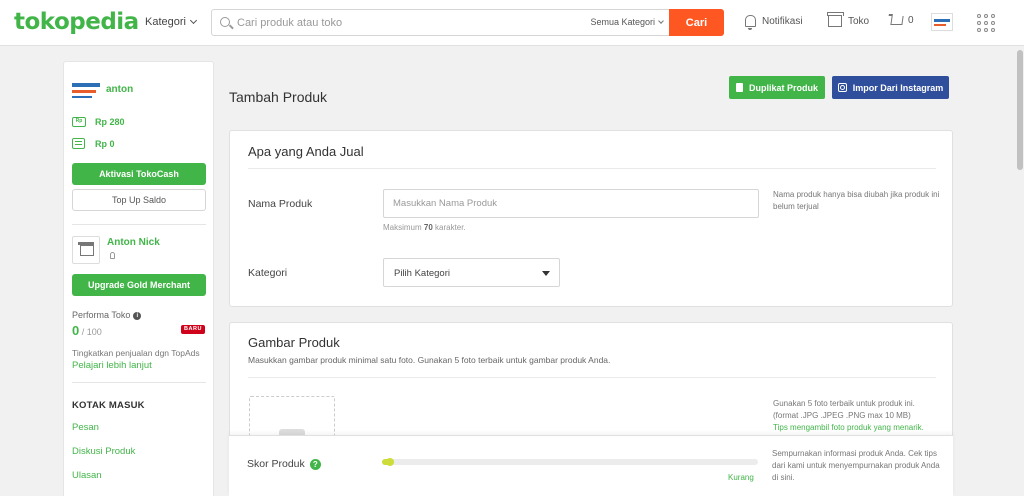 This screenshot has width=1024, height=496. Describe the element at coordinates (898, 87) in the screenshot. I see `import-instagram-label: Impor Dari Instagram` at that location.